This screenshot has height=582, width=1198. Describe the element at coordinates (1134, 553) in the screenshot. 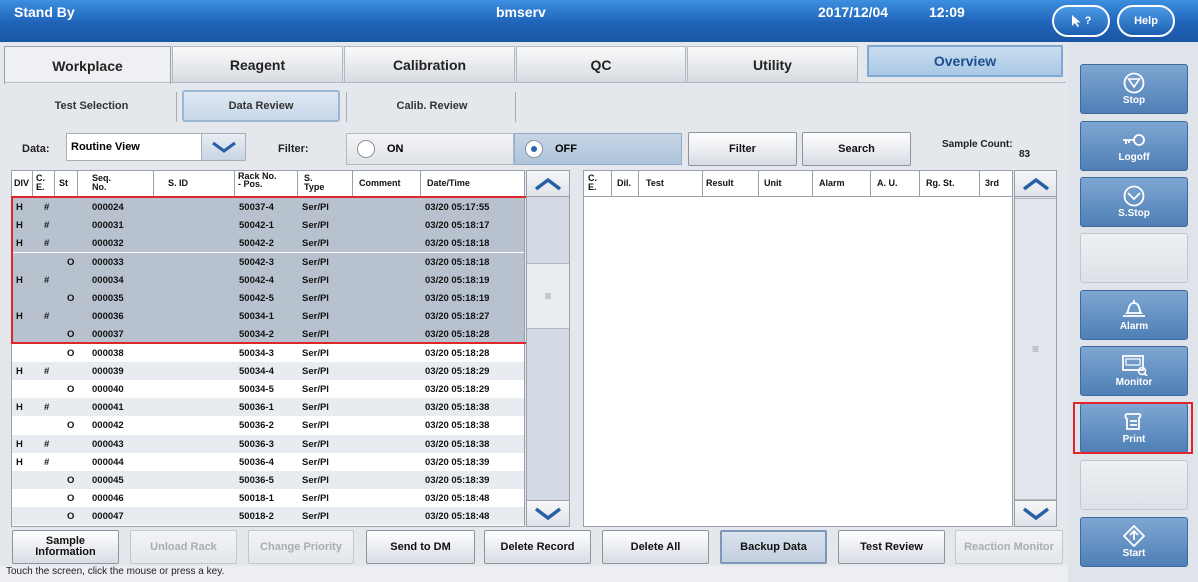

I see `start-label: Start` at that location.